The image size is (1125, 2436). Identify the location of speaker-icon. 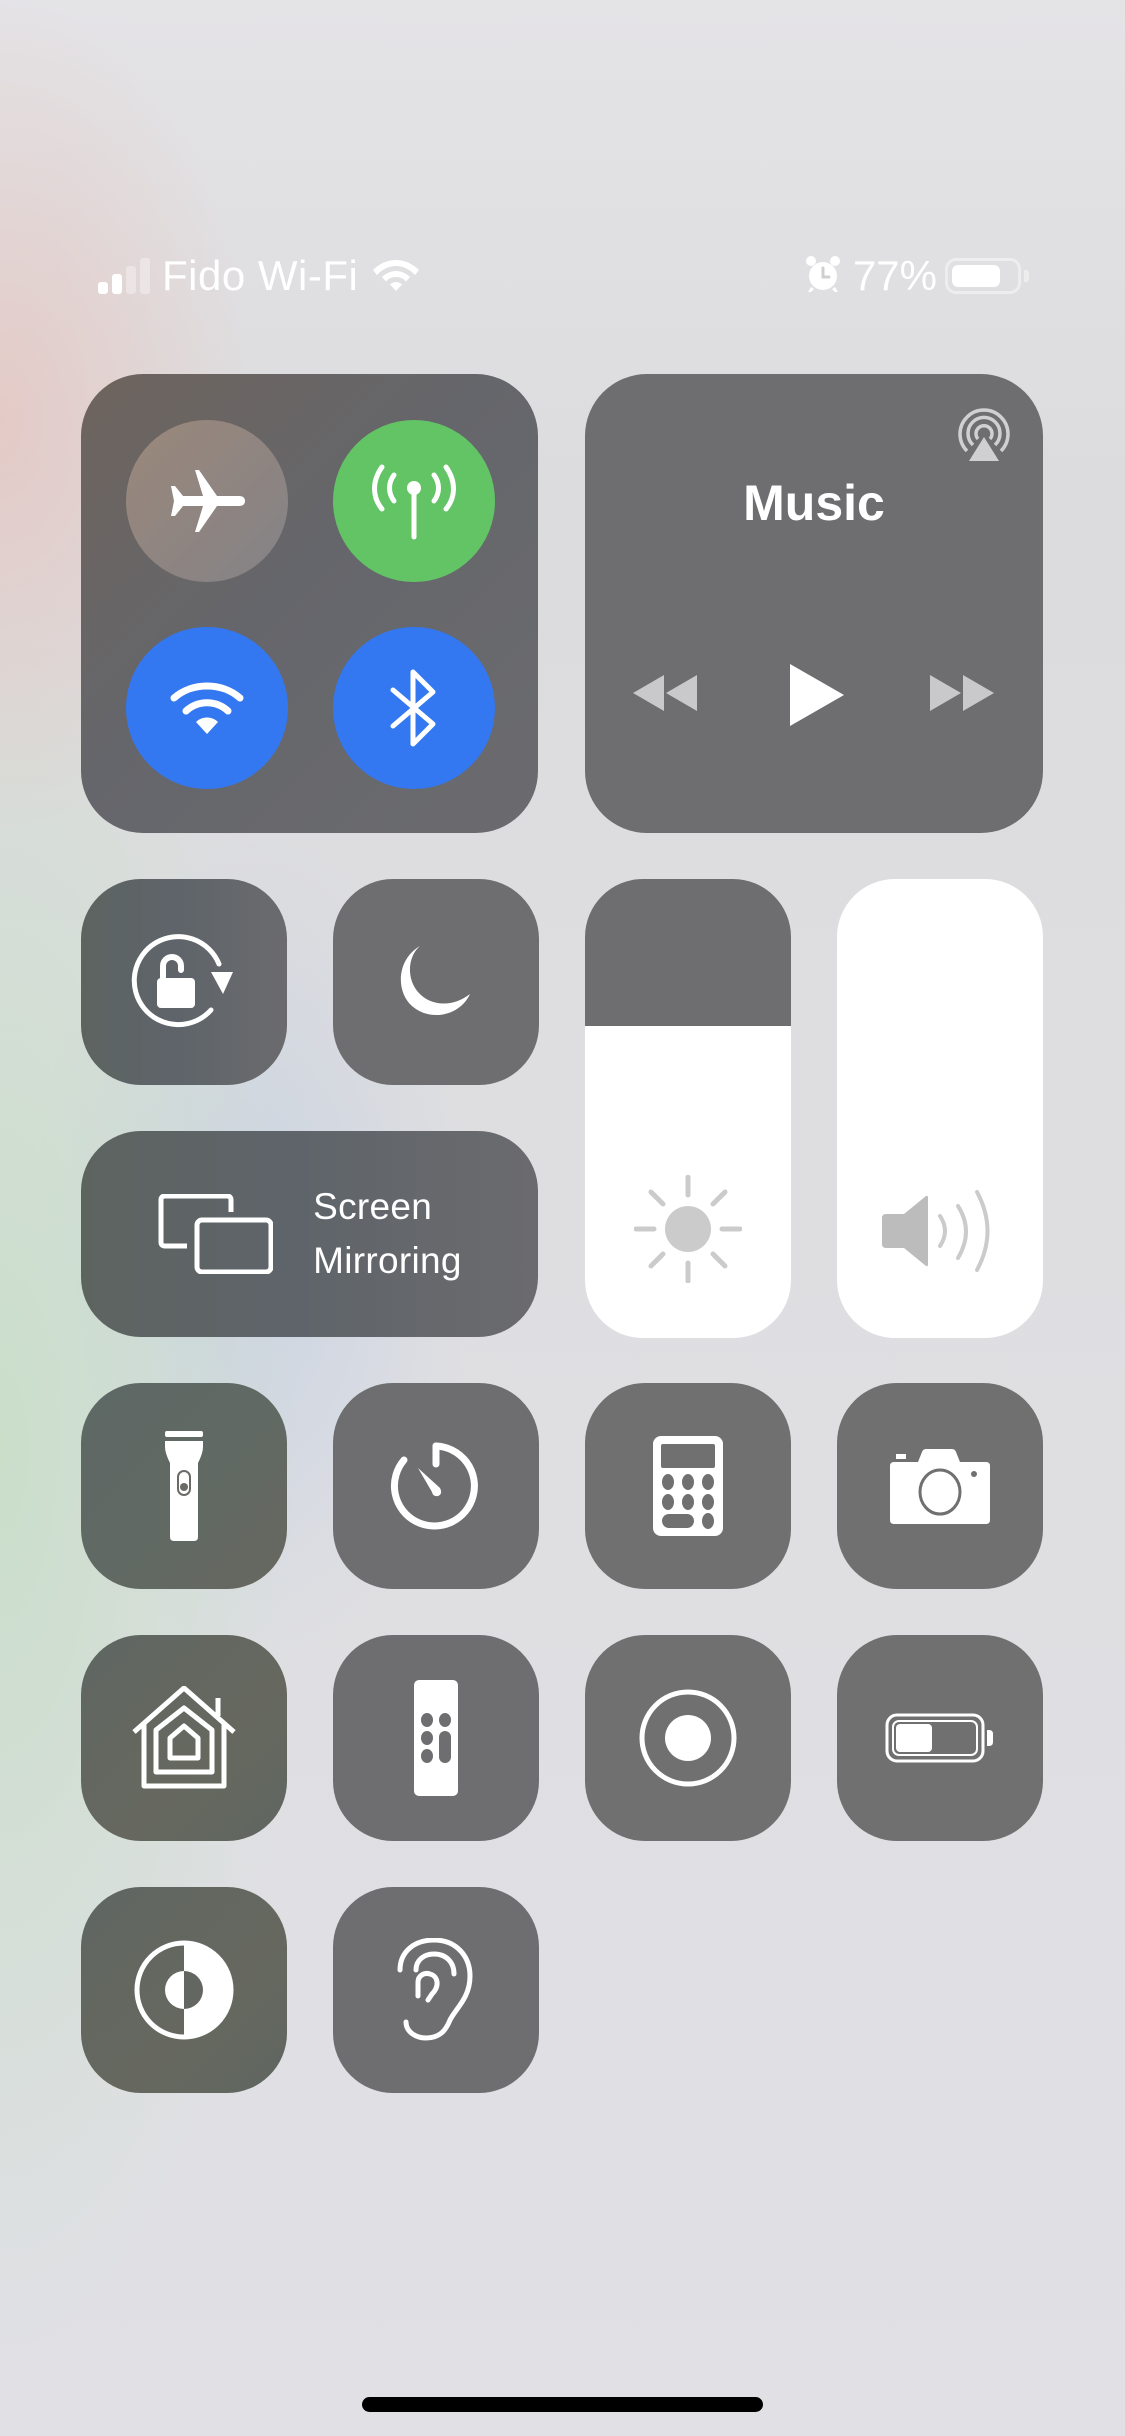
(936, 1231).